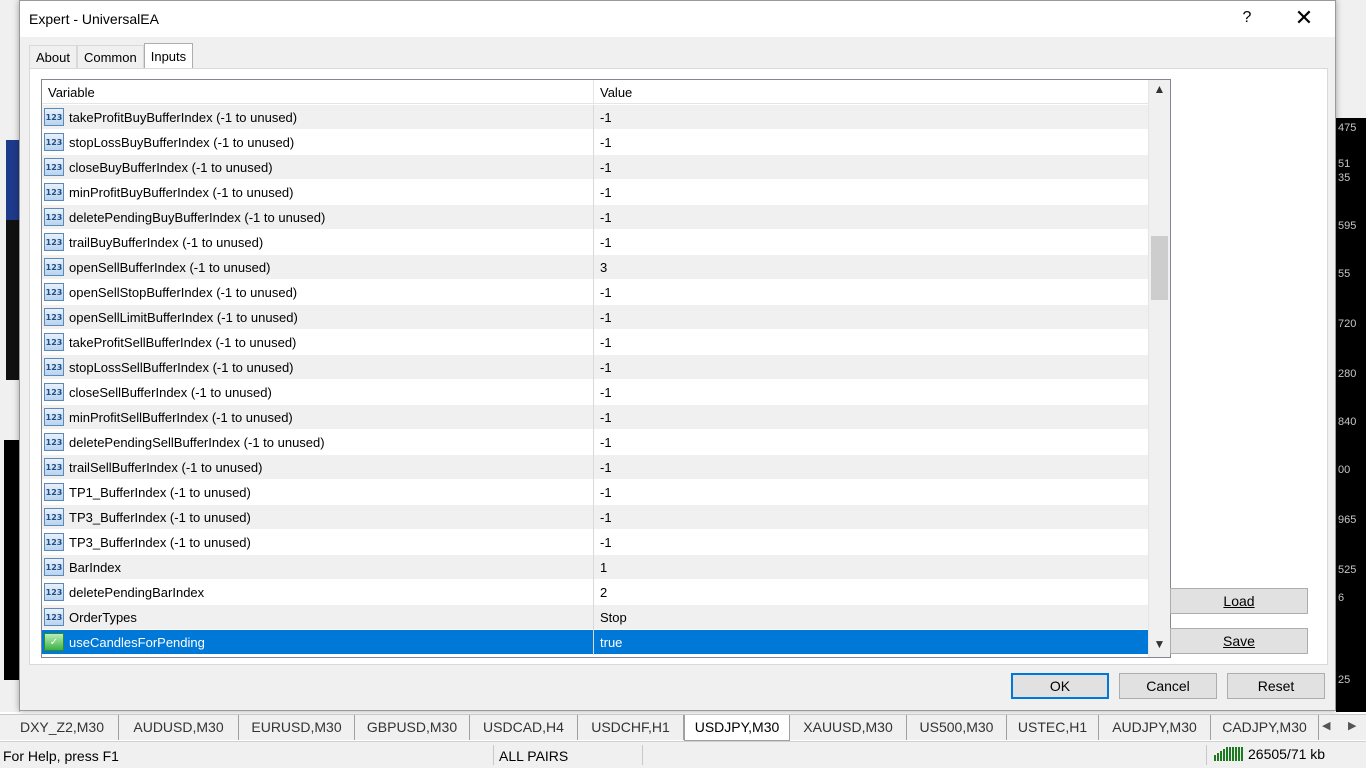 Image resolution: width=1366 pixels, height=768 pixels. What do you see at coordinates (871, 267) in the screenshot?
I see `value-cell: 3` at bounding box center [871, 267].